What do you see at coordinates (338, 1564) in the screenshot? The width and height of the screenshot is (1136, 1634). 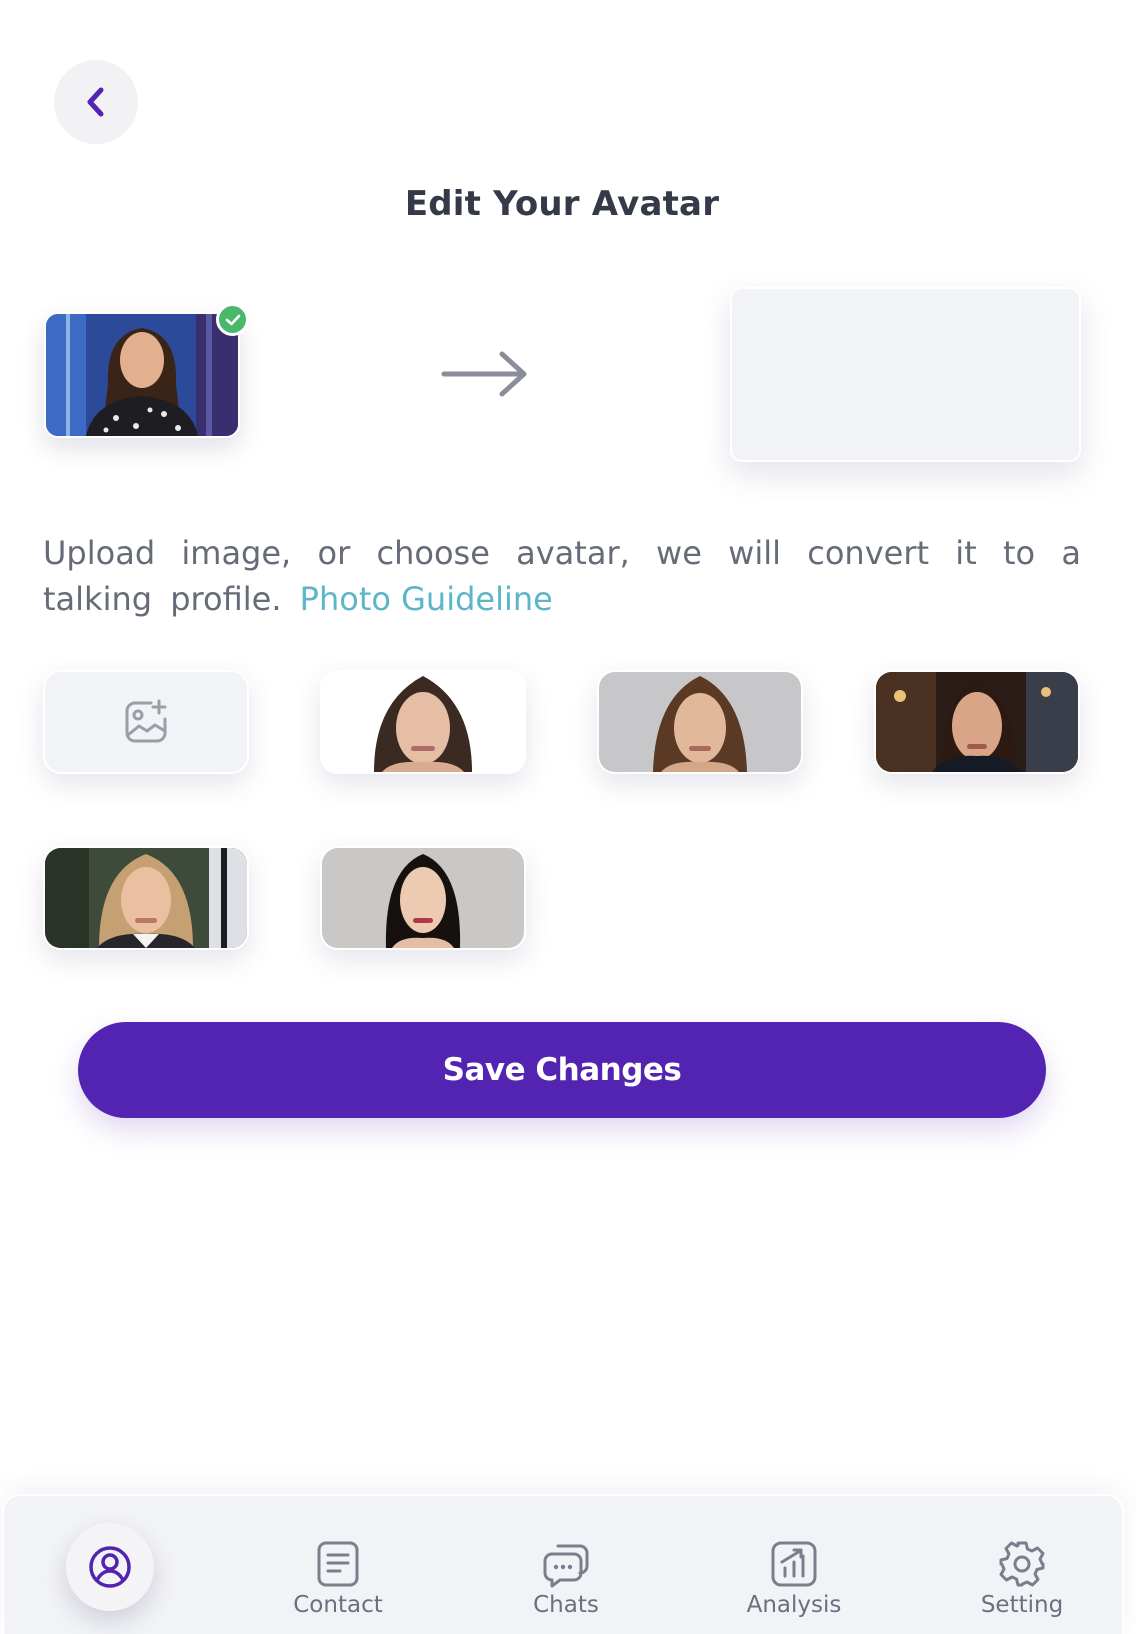 I see `contact-book-icon` at bounding box center [338, 1564].